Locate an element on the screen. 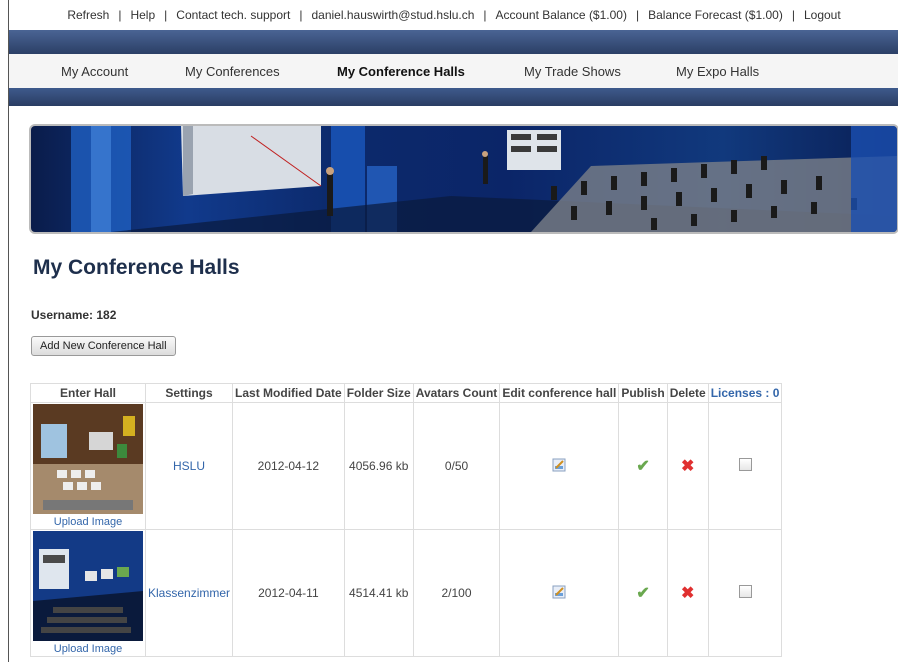 The image size is (898, 662). header-licenses: Licenses : 0 is located at coordinates (745, 393).